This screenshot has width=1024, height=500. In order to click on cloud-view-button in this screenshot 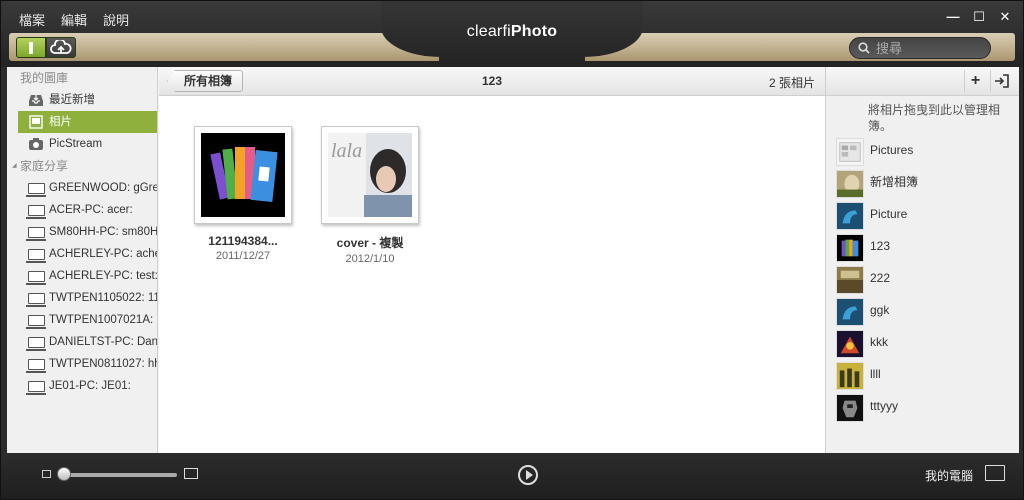, I will do `click(61, 47)`.